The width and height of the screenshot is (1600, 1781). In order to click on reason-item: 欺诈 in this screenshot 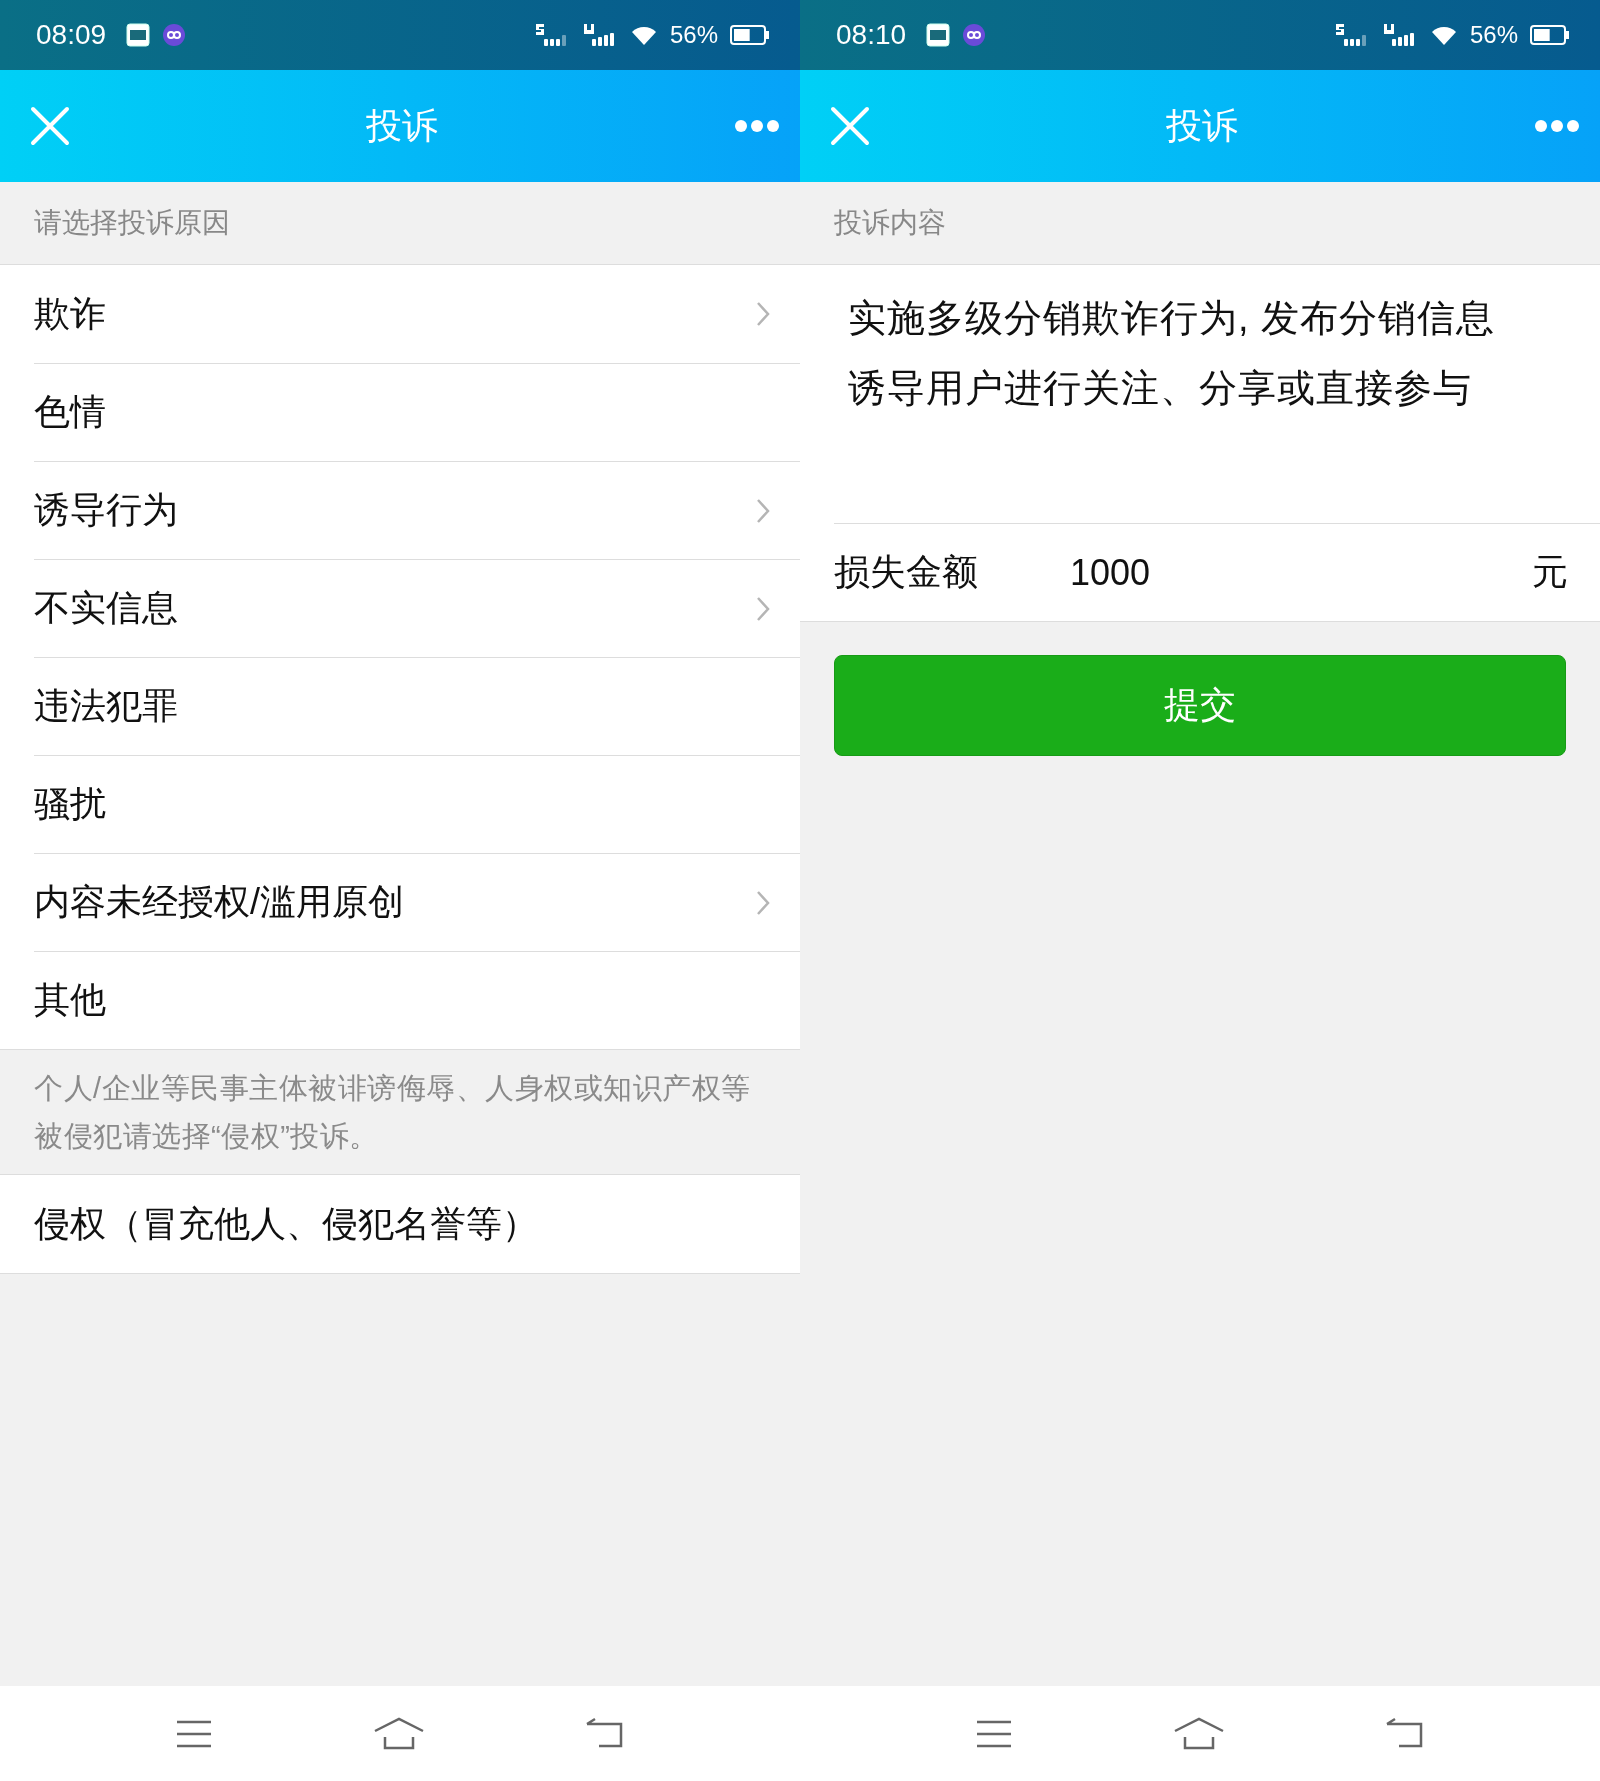, I will do `click(417, 314)`.